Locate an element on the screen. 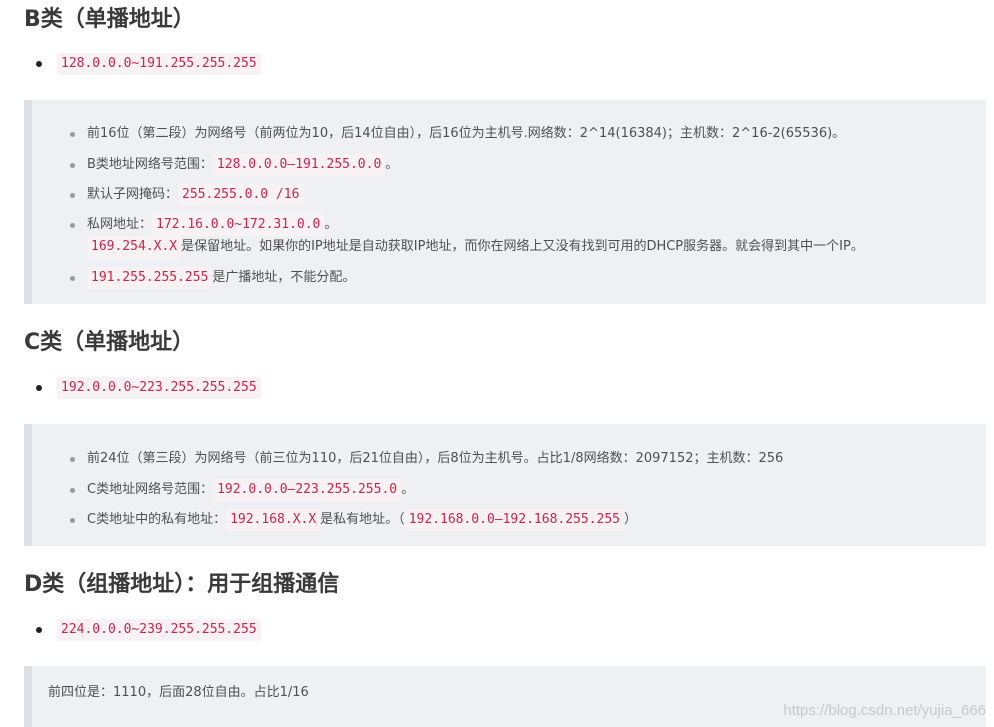  b-quote-item-2: B类地址网络号范围： 128.0.0.0—191.255.0.0 。 is located at coordinates (234, 165).